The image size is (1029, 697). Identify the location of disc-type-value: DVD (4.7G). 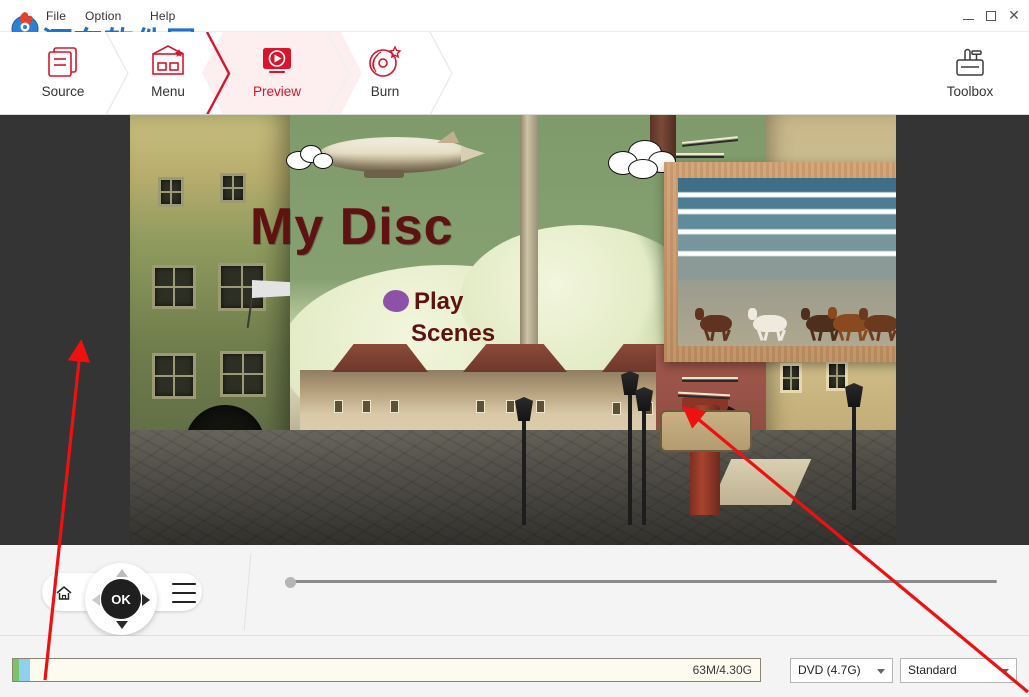
(829, 670).